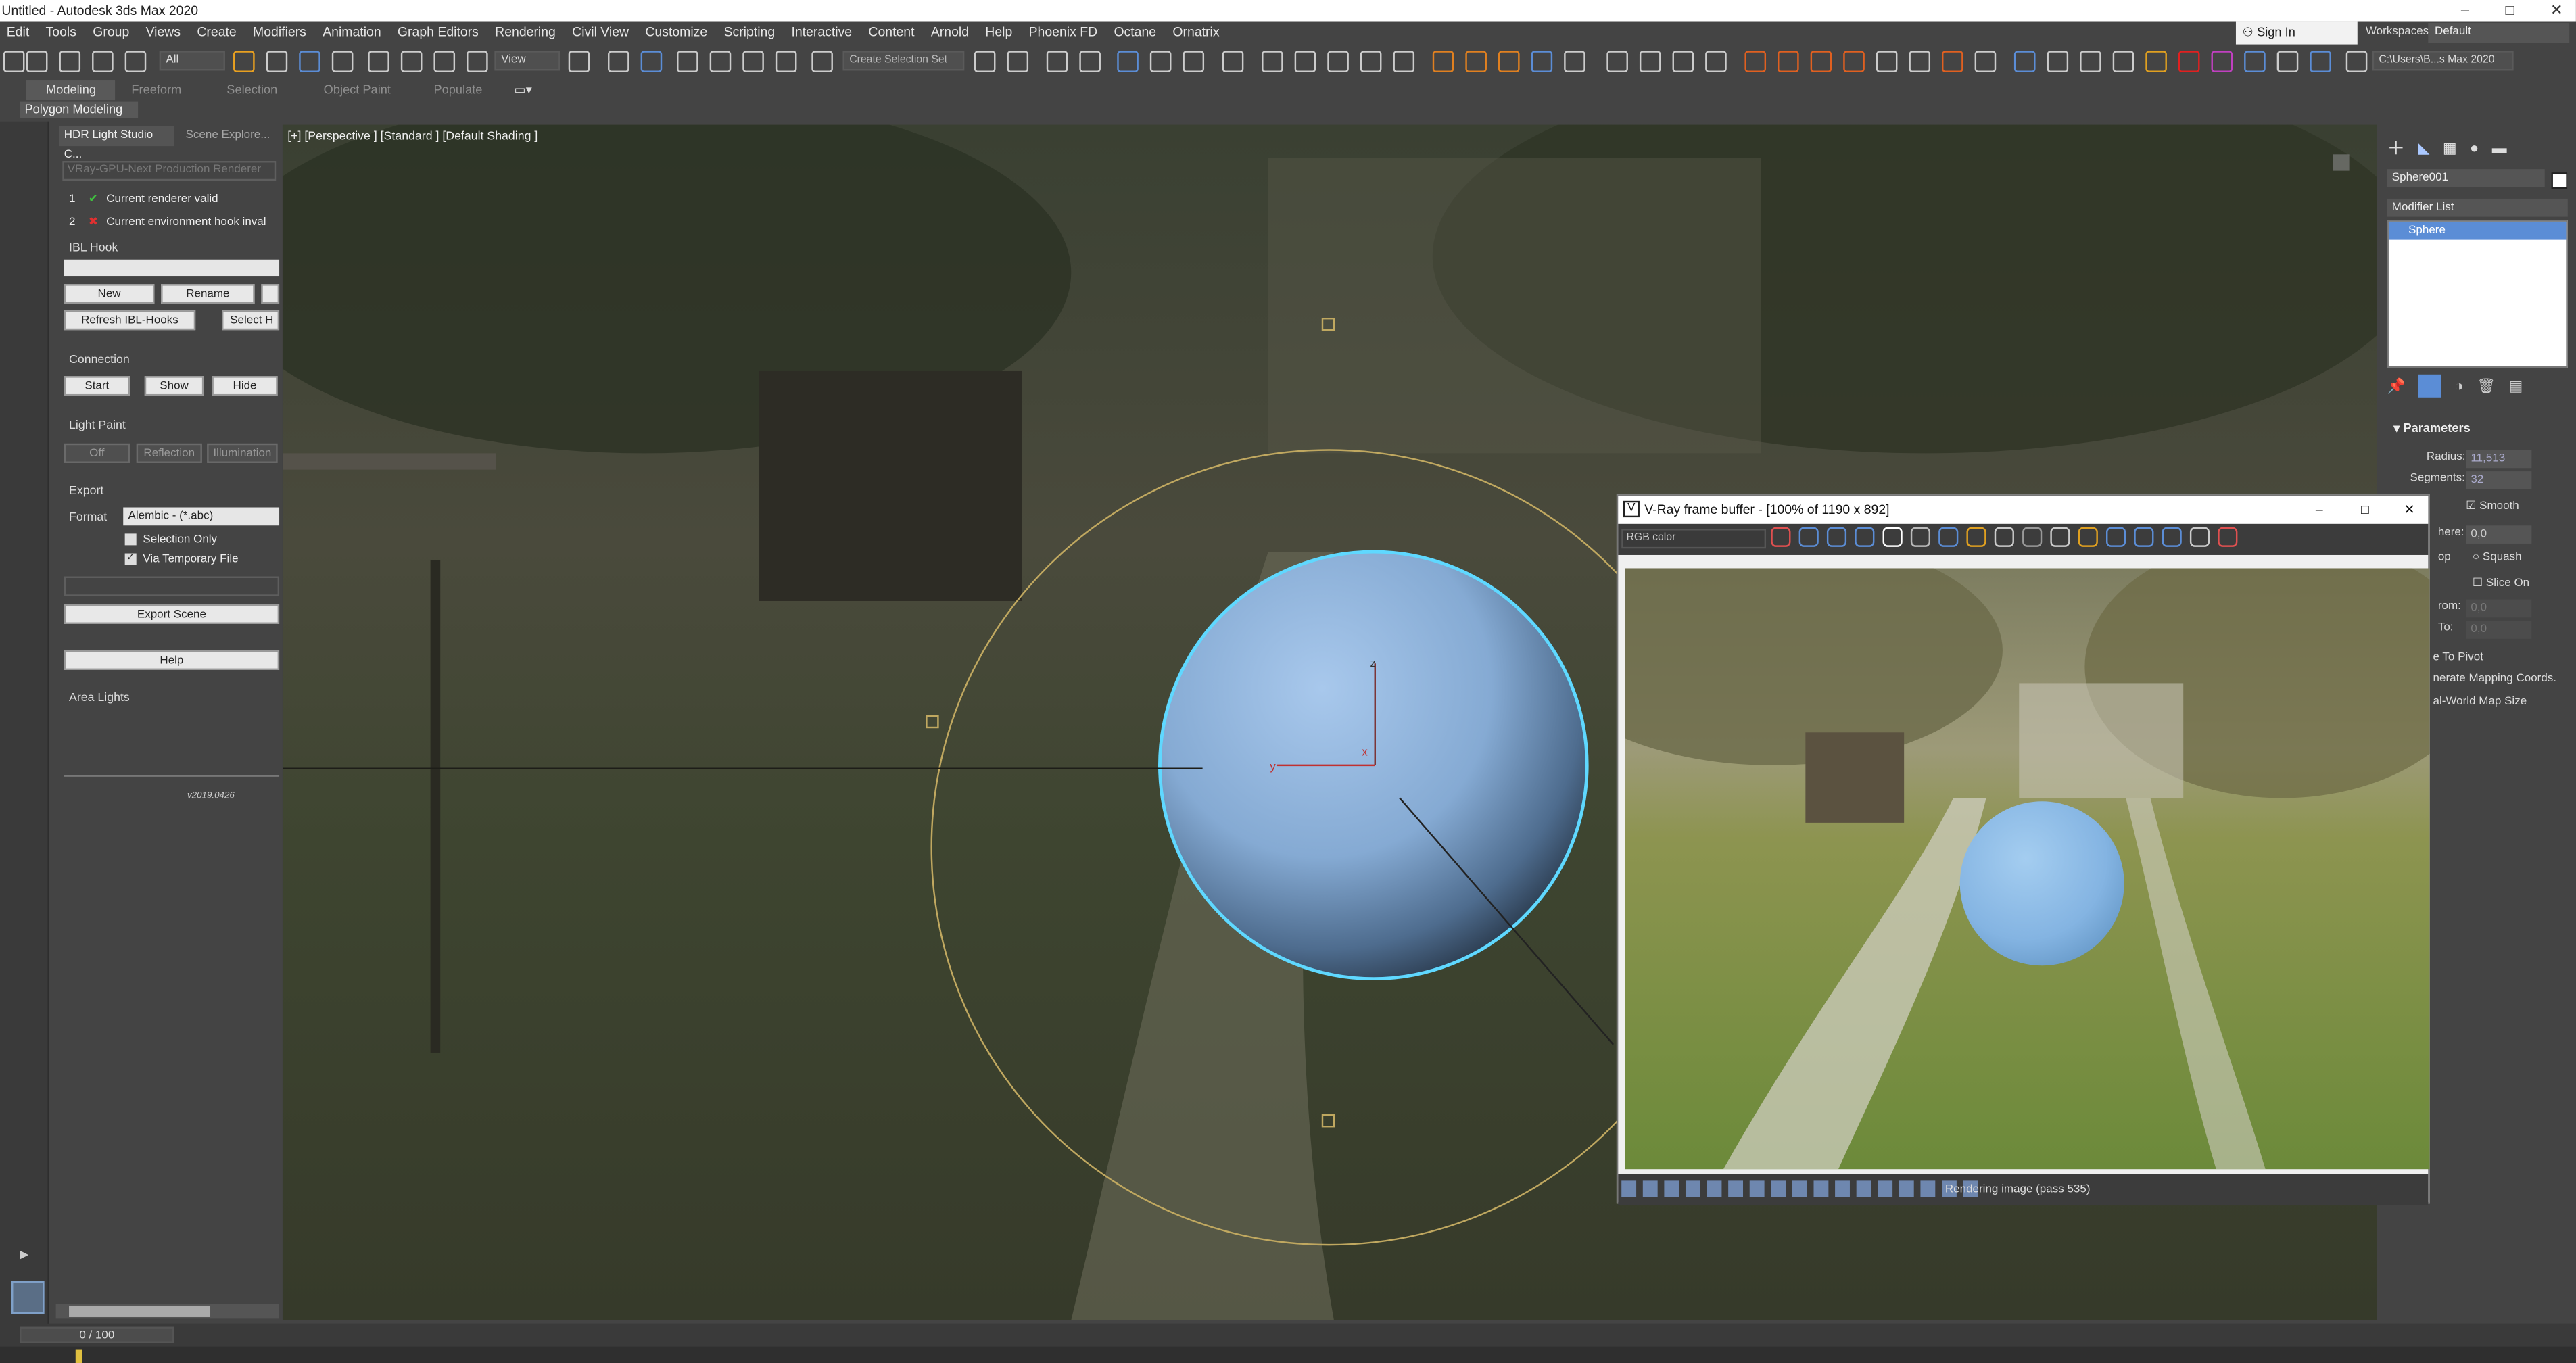 The width and height of the screenshot is (2576, 1363). Describe the element at coordinates (2499, 630) in the screenshot. I see `slice-to-spinner: 0,0` at that location.